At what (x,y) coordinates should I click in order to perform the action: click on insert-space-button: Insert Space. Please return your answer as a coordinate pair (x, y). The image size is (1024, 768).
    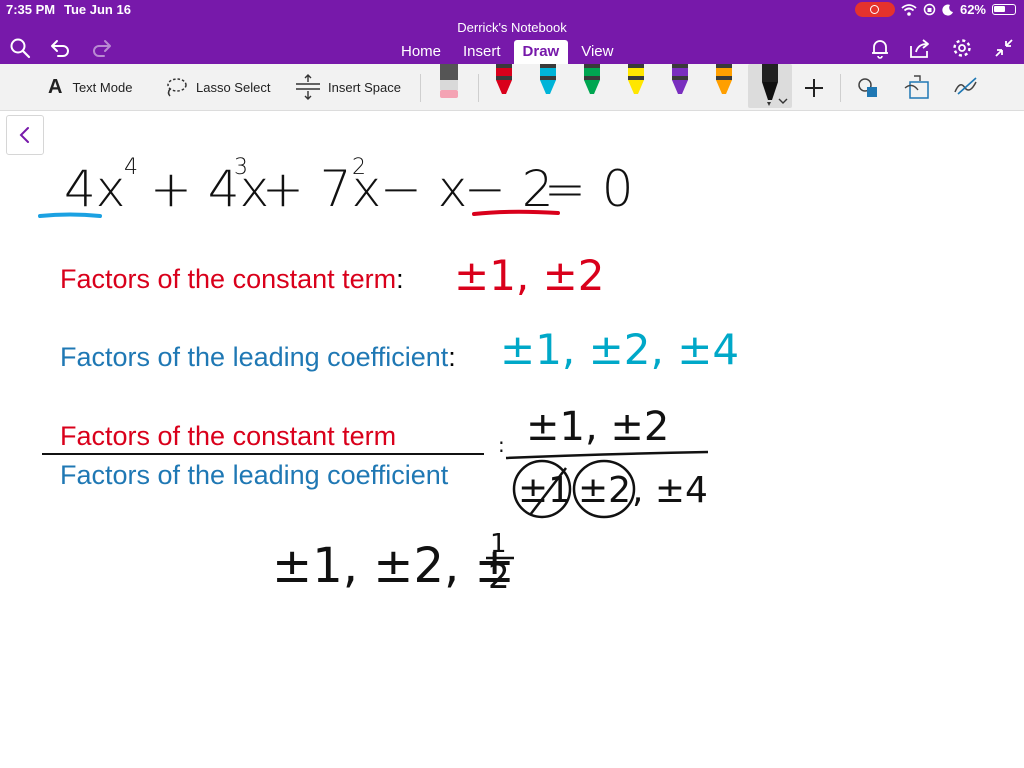
    Looking at the image, I should click on (347, 87).